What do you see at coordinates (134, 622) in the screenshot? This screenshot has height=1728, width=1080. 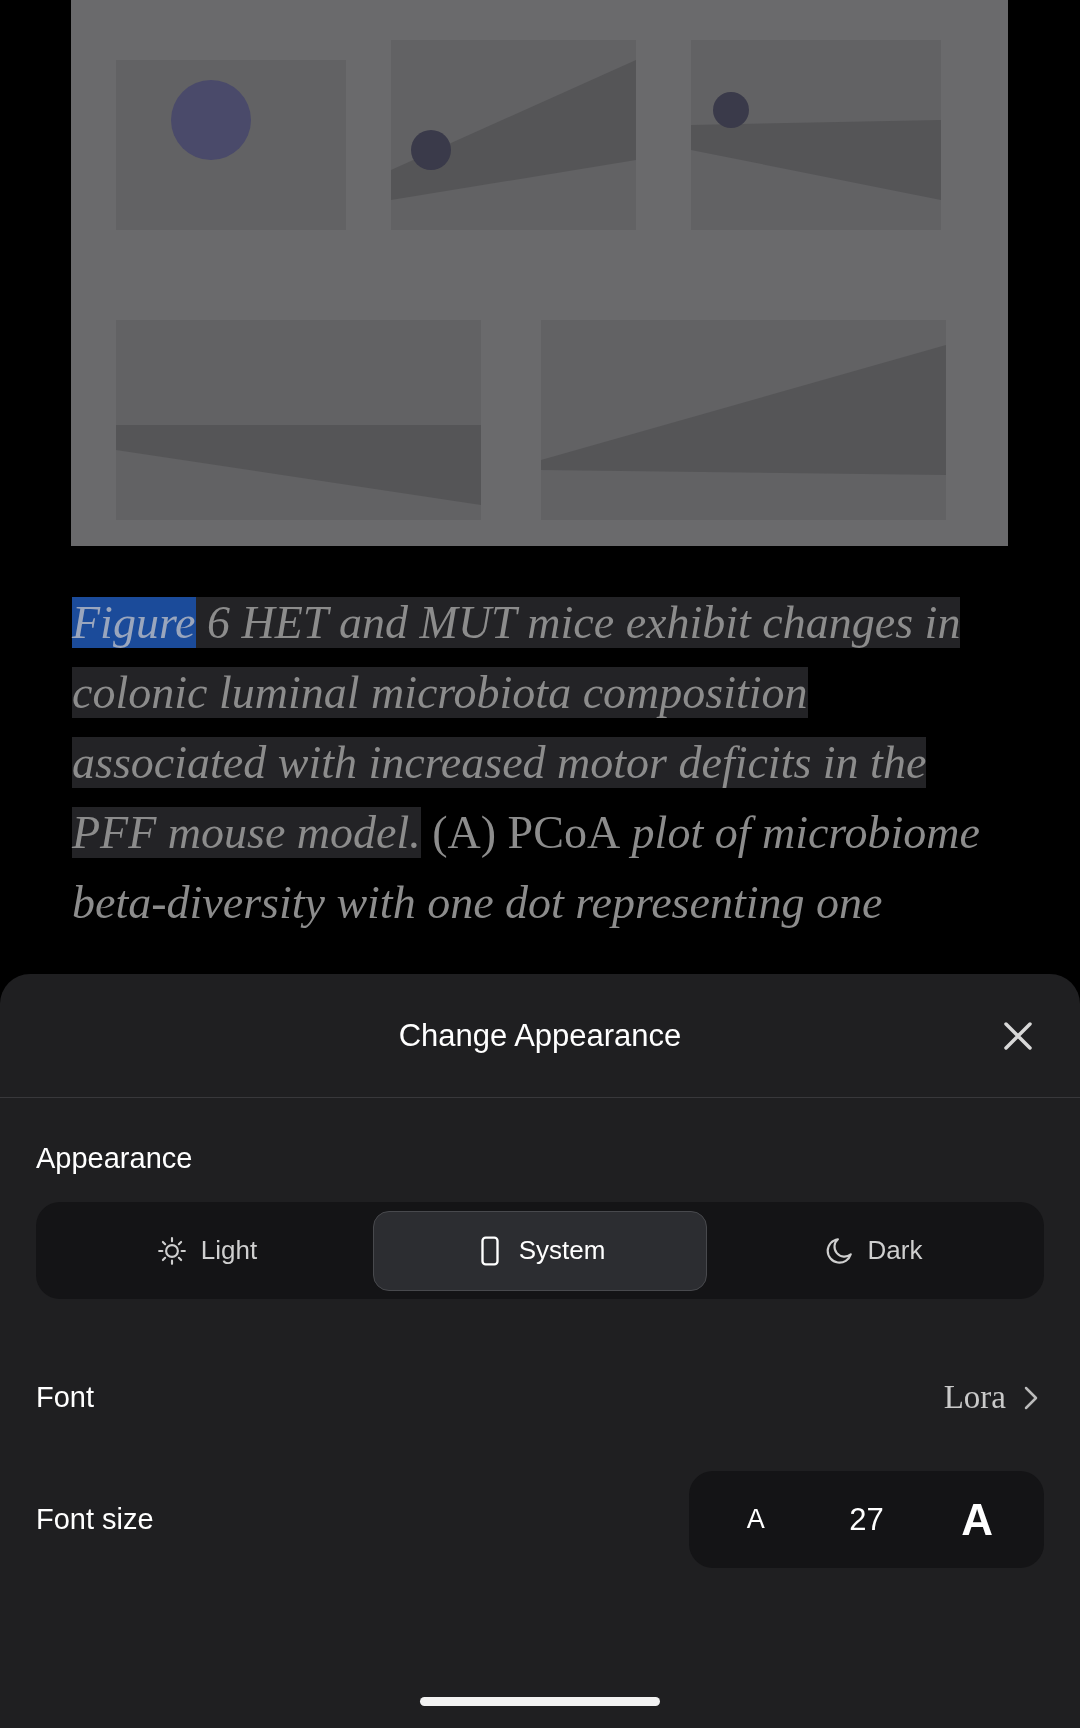 I see `selected-text: Figure` at bounding box center [134, 622].